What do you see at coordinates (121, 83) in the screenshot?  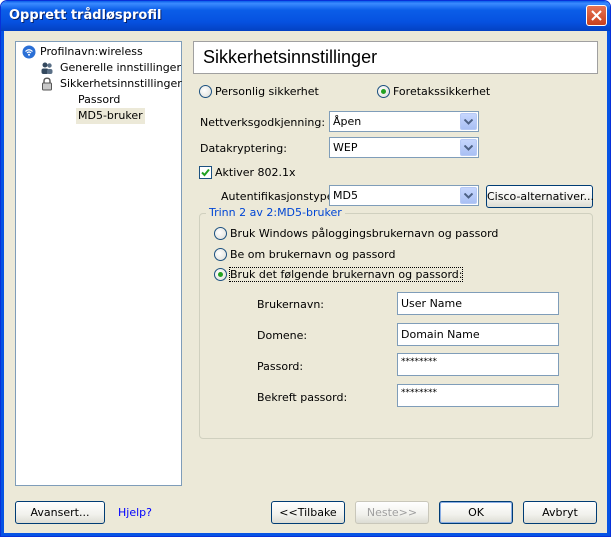 I see `tree-item-label: Sikkerhetsinnstillinger` at bounding box center [121, 83].